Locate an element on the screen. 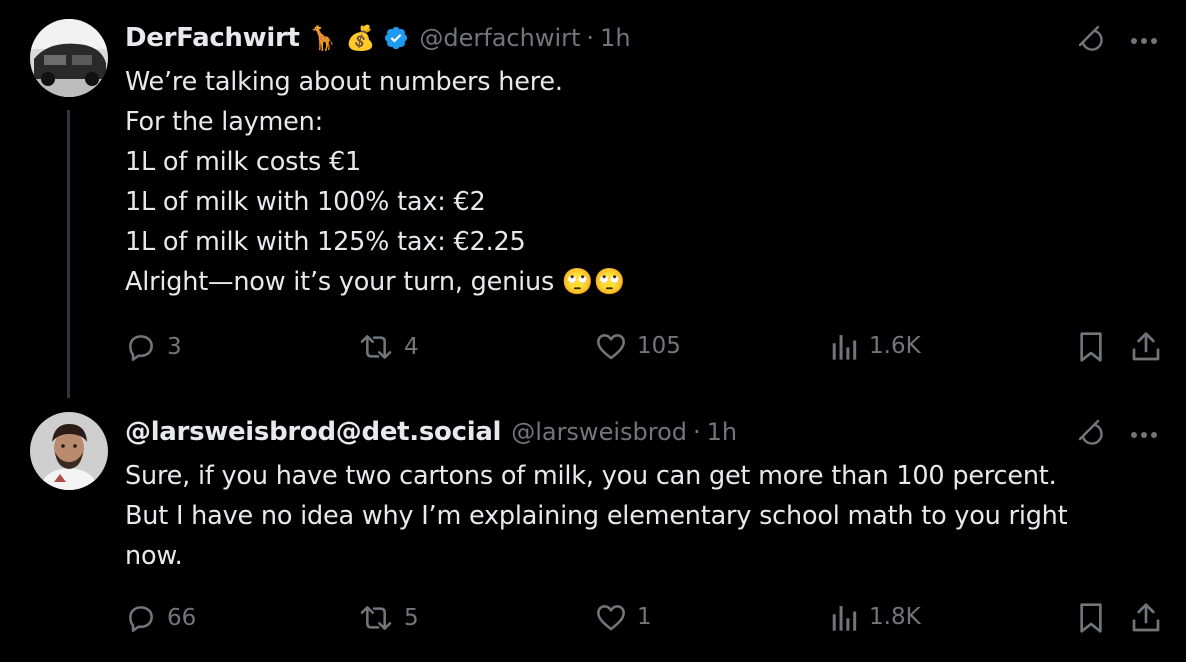 Image resolution: width=1186 pixels, height=662 pixels. repost-button: 4 is located at coordinates (388, 347).